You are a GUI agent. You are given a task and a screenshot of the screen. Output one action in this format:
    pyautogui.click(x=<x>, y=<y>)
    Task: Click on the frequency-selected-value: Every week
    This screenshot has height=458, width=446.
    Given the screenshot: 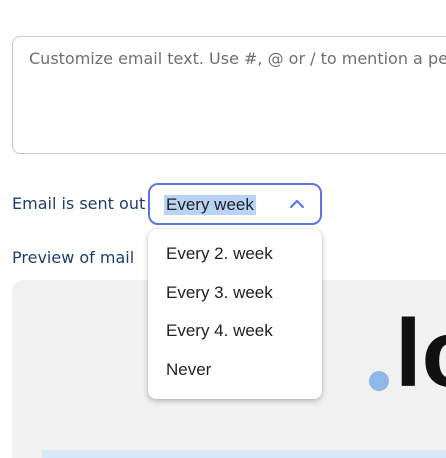 What is the action you would take?
    pyautogui.click(x=210, y=205)
    